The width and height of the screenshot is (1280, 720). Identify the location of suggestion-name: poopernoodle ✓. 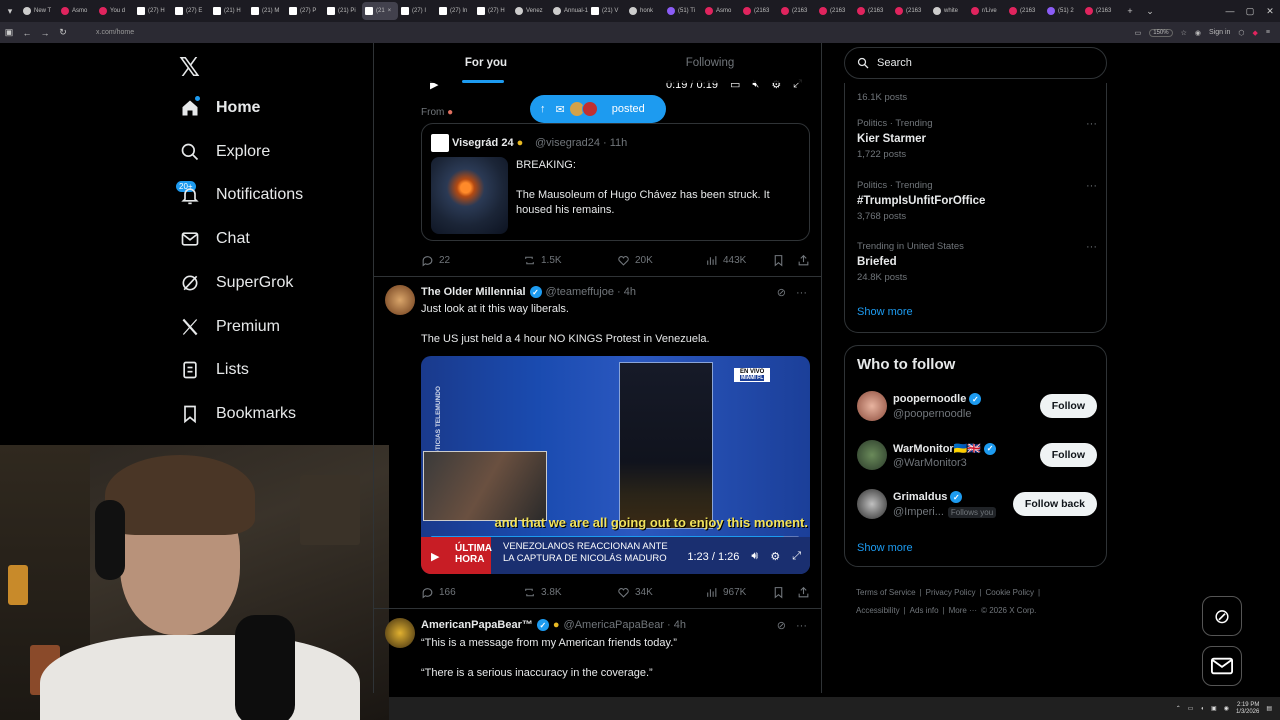
(937, 399).